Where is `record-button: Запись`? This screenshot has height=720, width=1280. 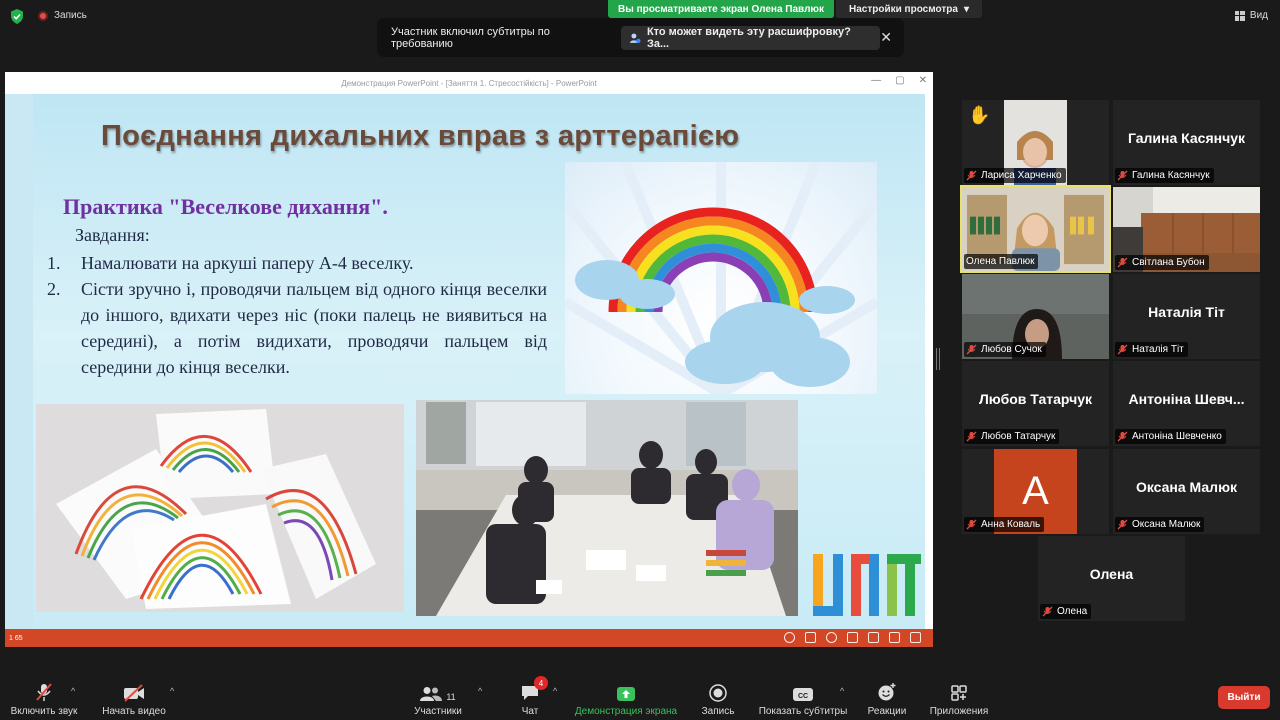
record-button: Запись is located at coordinates (718, 698).